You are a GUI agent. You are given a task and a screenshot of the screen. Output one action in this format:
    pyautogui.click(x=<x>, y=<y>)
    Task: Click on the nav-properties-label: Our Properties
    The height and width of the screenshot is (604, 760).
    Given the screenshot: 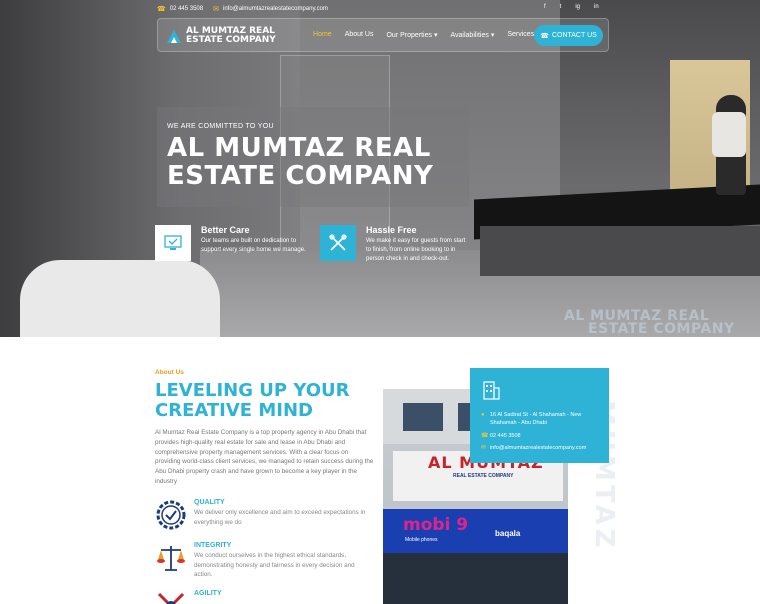 What is the action you would take?
    pyautogui.click(x=409, y=35)
    